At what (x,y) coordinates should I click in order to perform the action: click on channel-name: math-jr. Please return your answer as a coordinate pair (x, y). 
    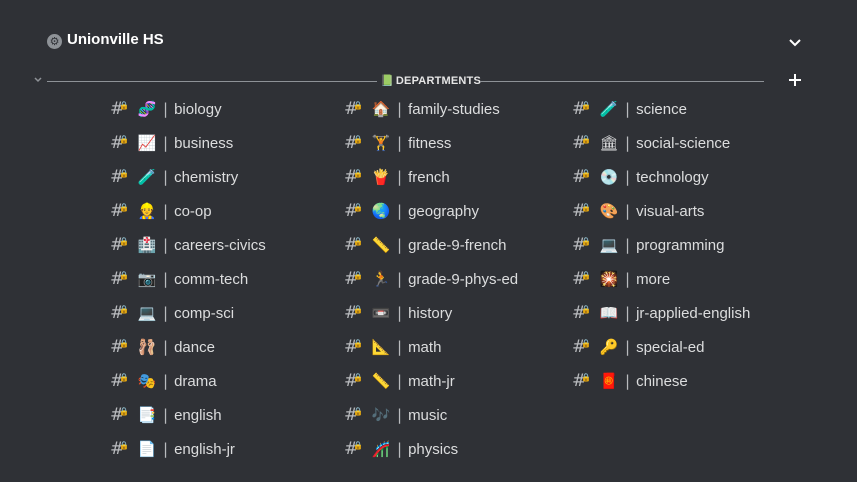
    Looking at the image, I should click on (431, 381).